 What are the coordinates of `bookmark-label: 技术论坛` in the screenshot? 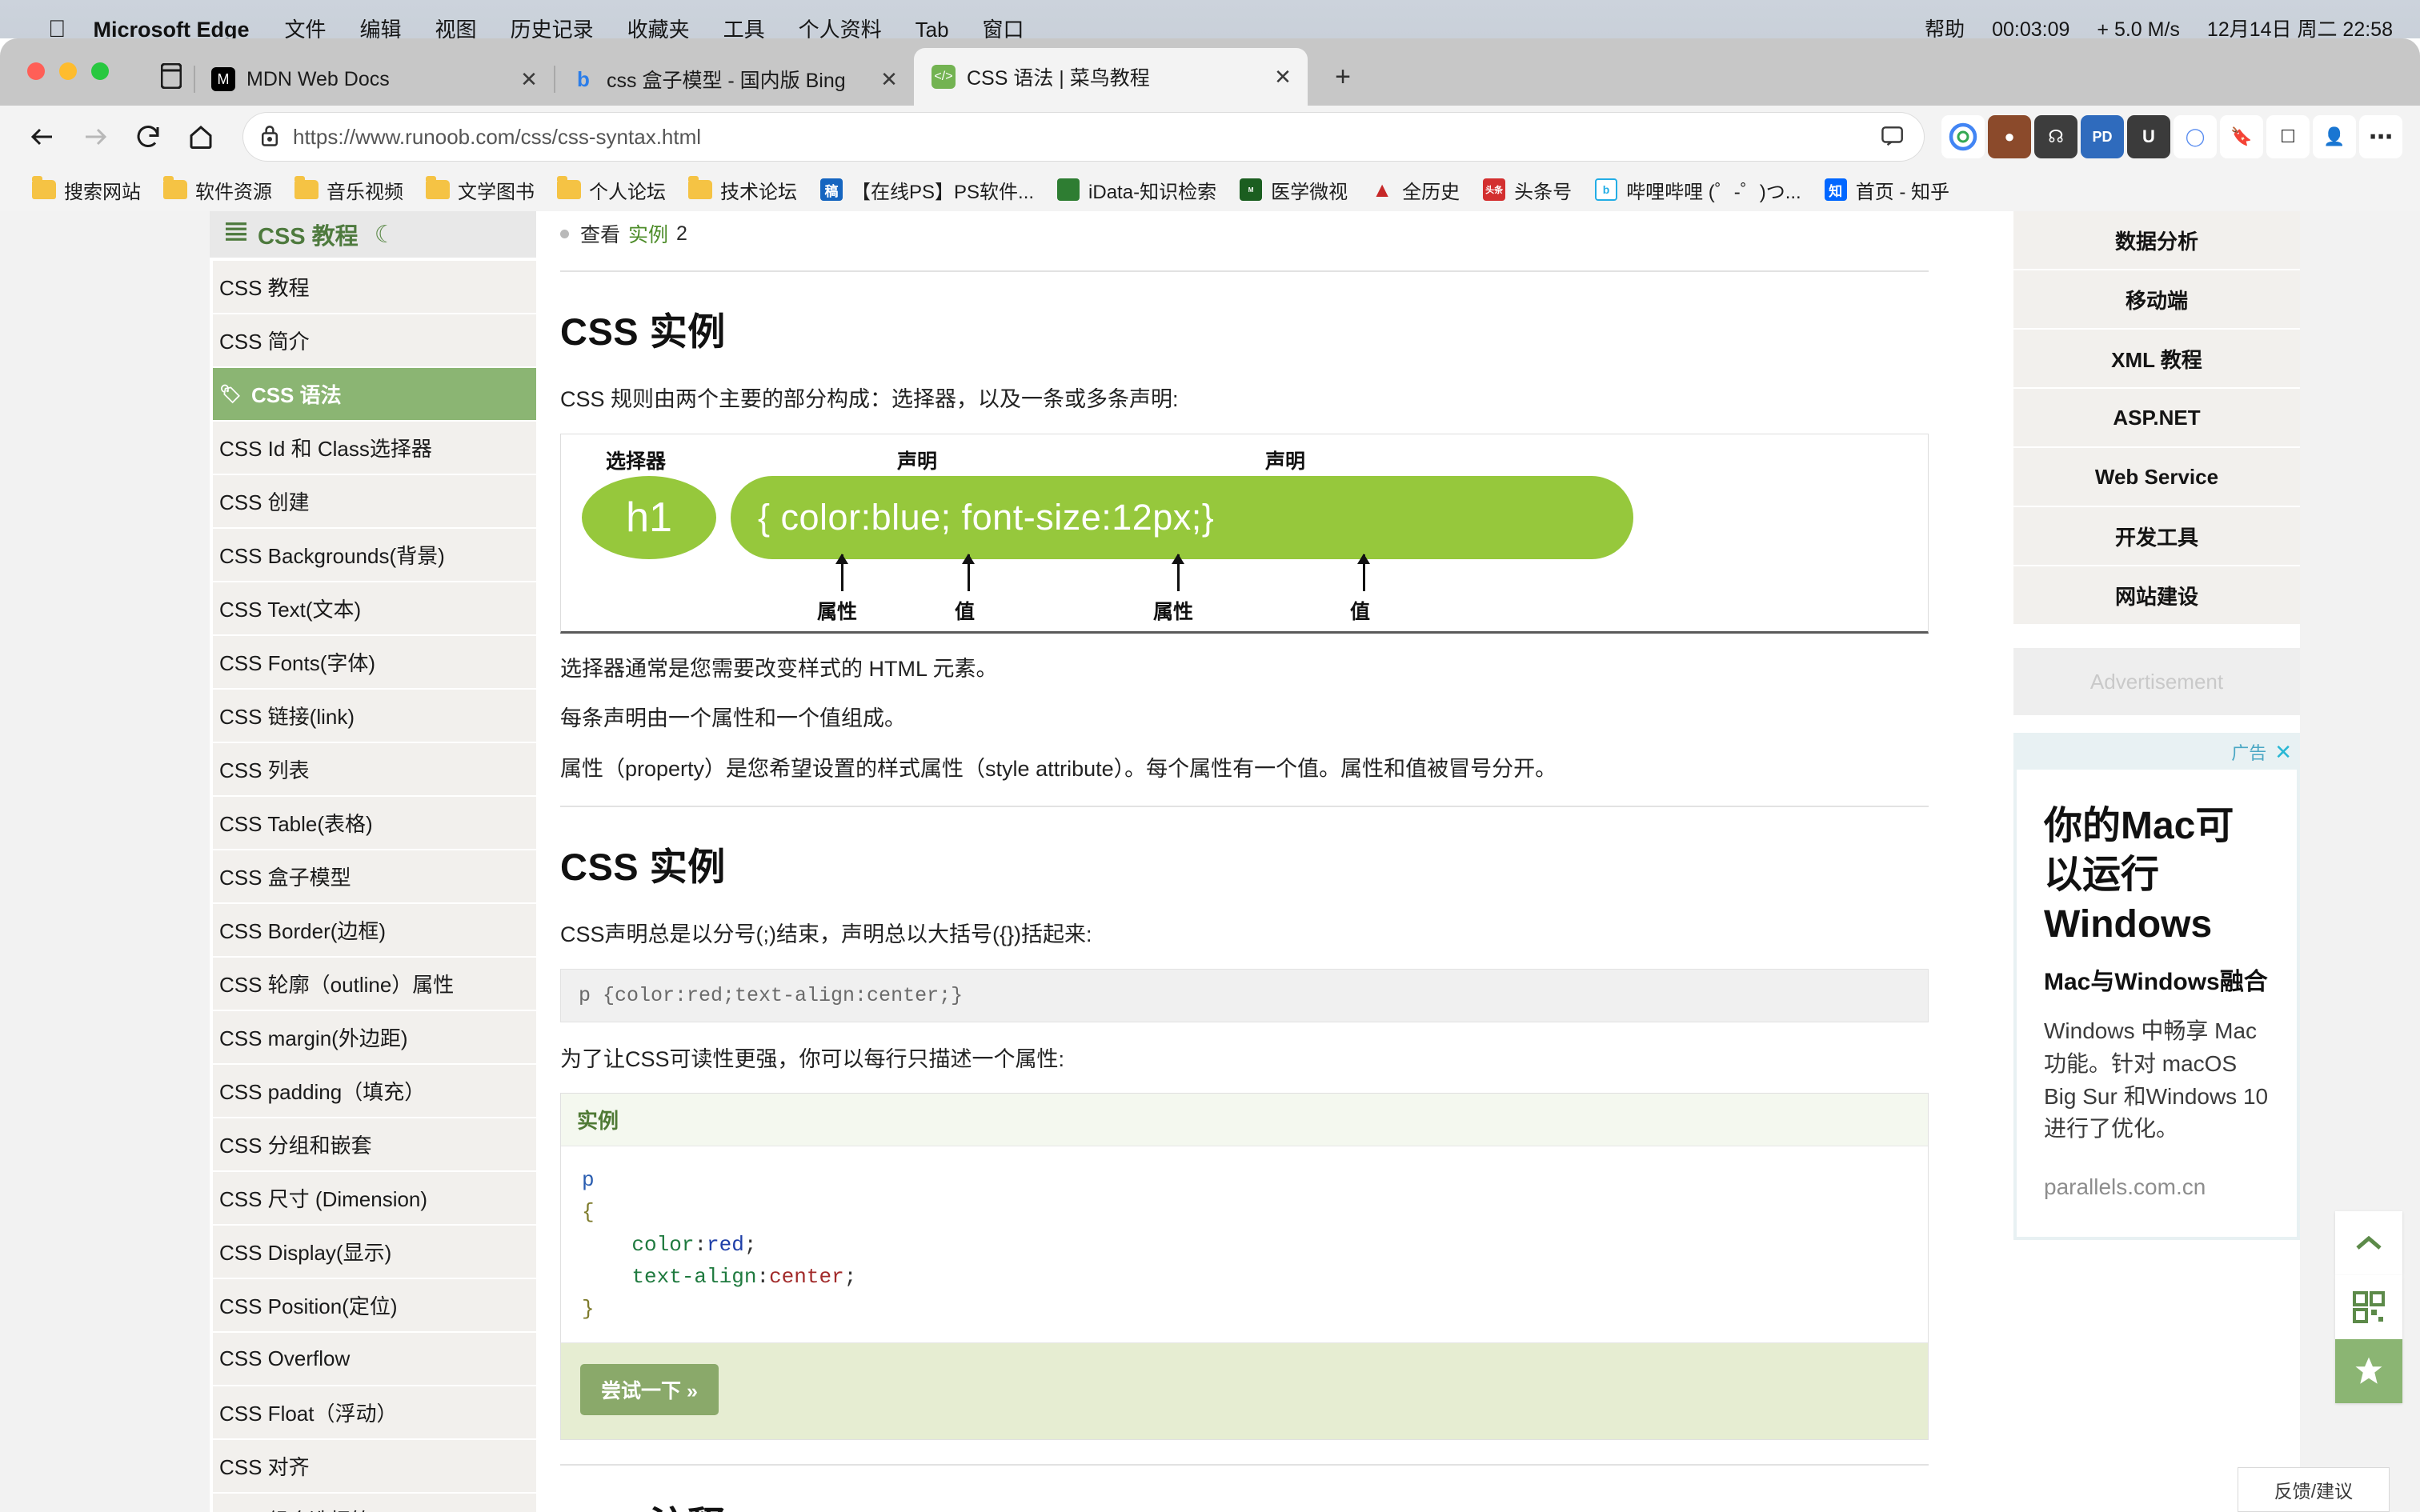 It's located at (758, 192).